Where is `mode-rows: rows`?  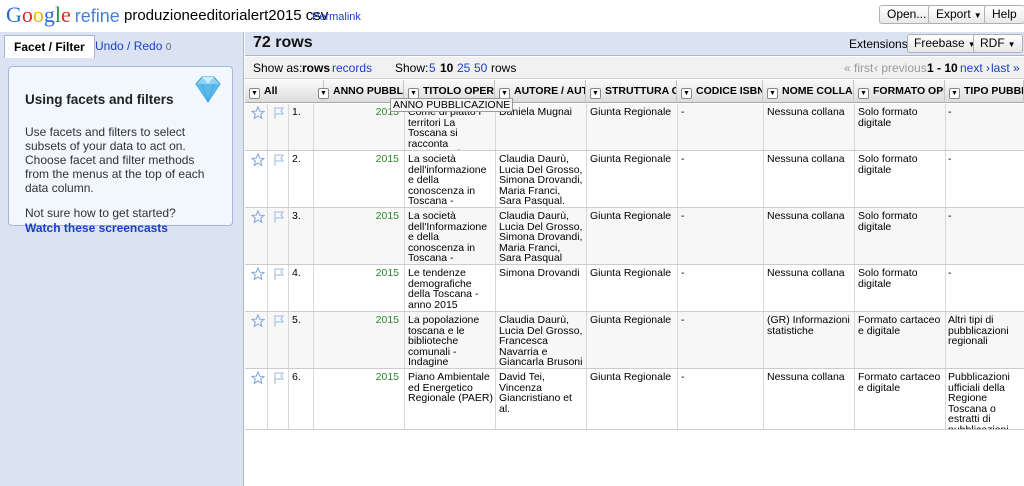
mode-rows: rows is located at coordinates (316, 68).